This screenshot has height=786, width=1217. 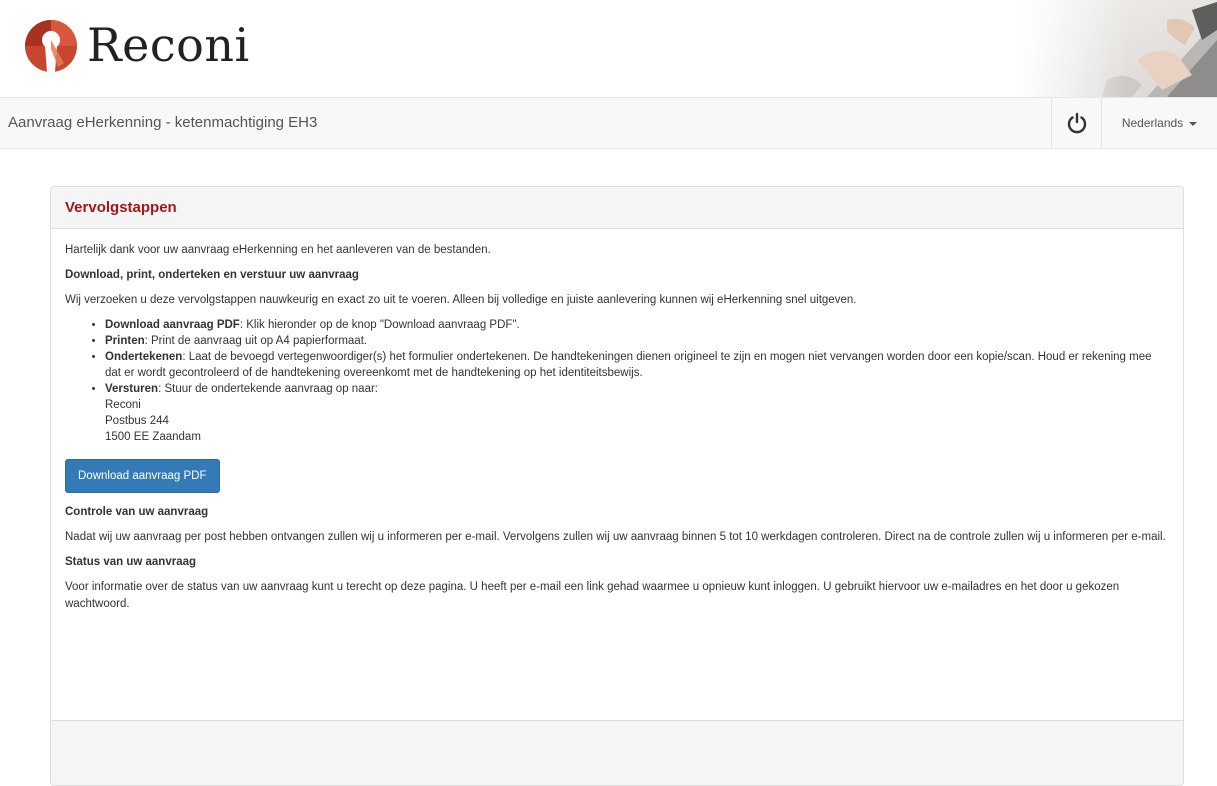 I want to click on brand-logo: Reconi, so click(x=137, y=46).